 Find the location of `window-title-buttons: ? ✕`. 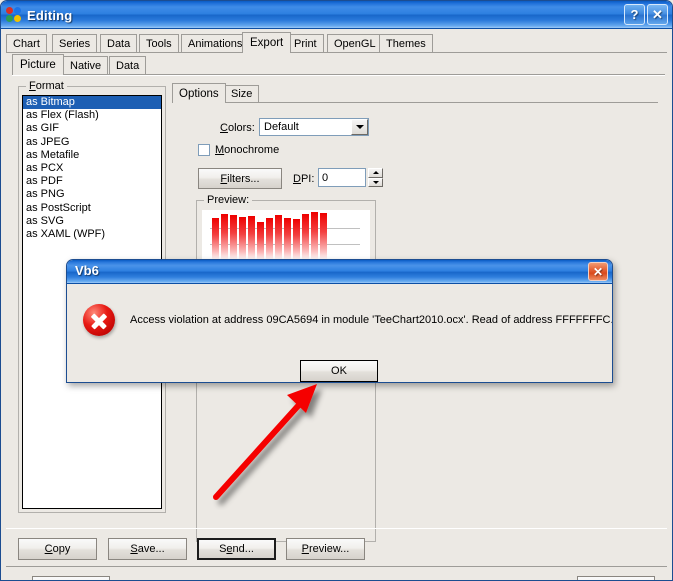

window-title-buttons: ? ✕ is located at coordinates (646, 14).